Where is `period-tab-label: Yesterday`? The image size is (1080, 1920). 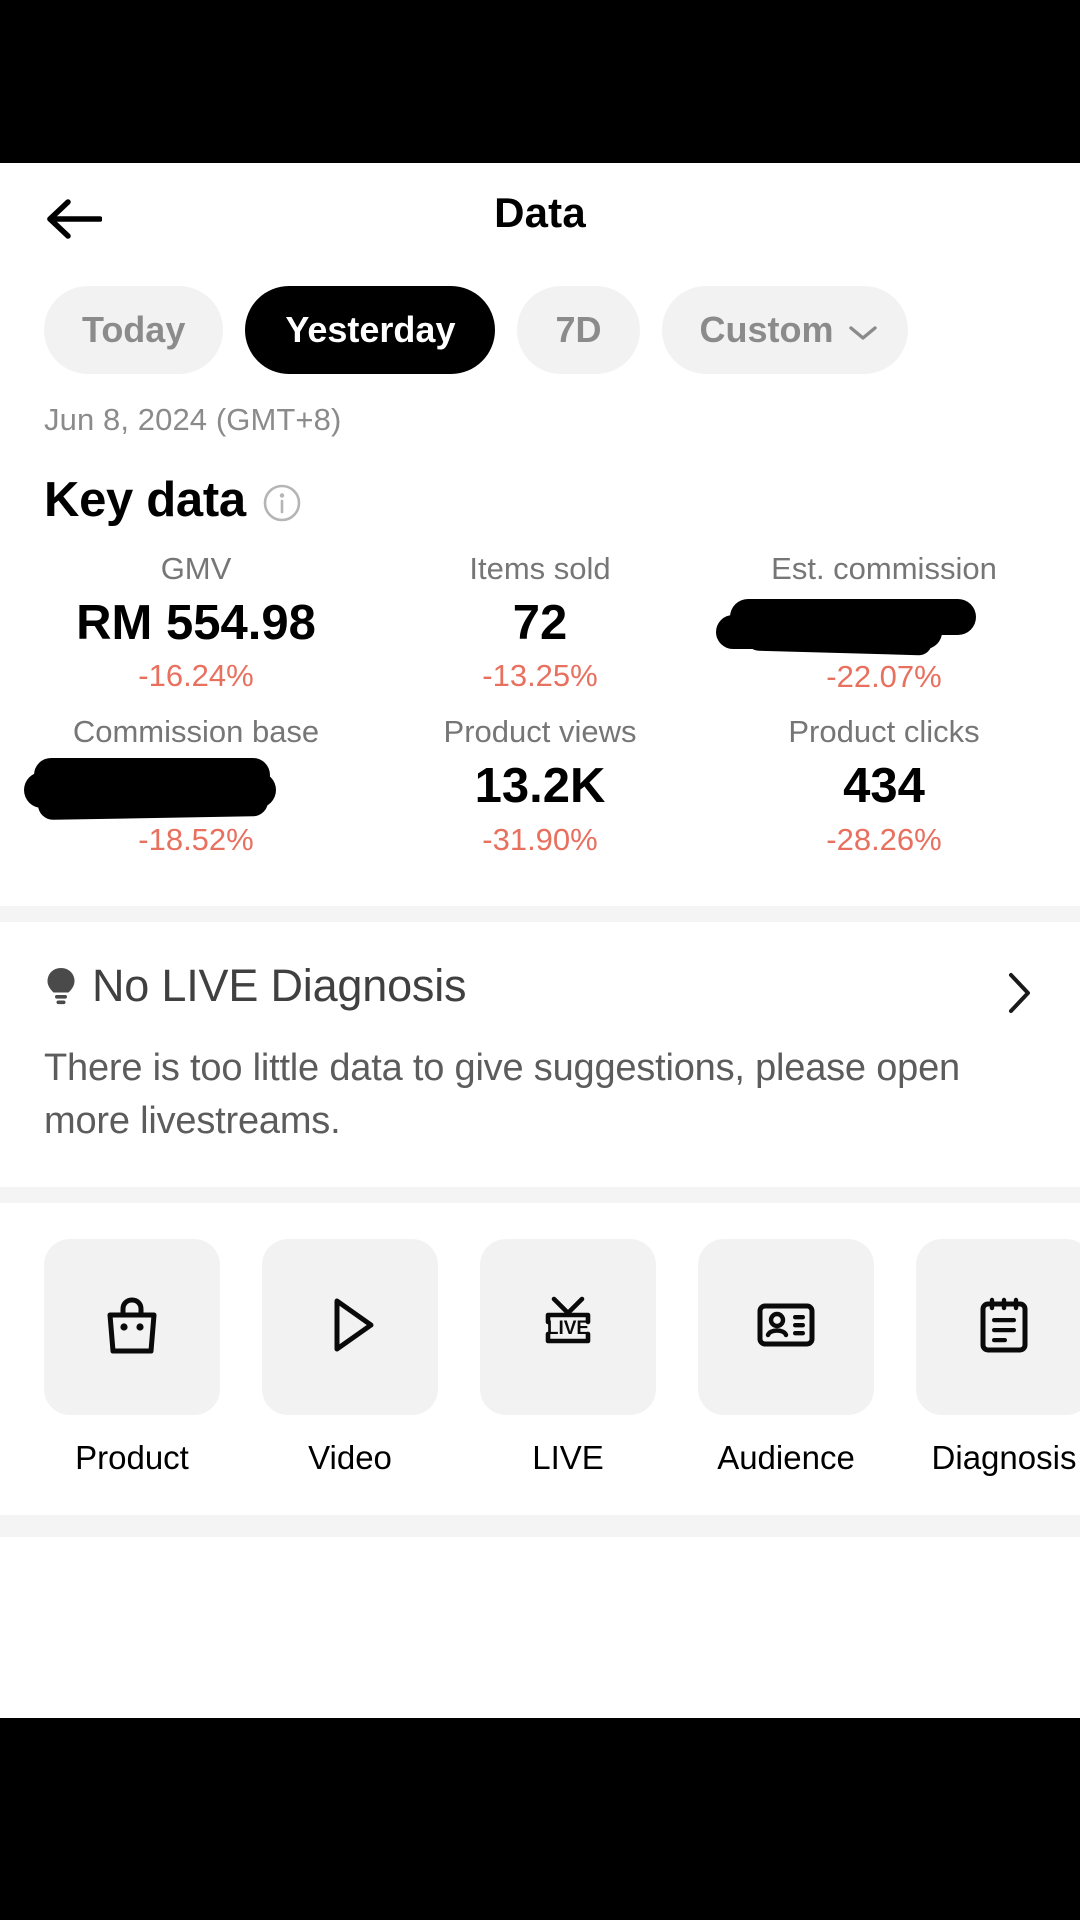
period-tab-label: Yesterday is located at coordinates (370, 329).